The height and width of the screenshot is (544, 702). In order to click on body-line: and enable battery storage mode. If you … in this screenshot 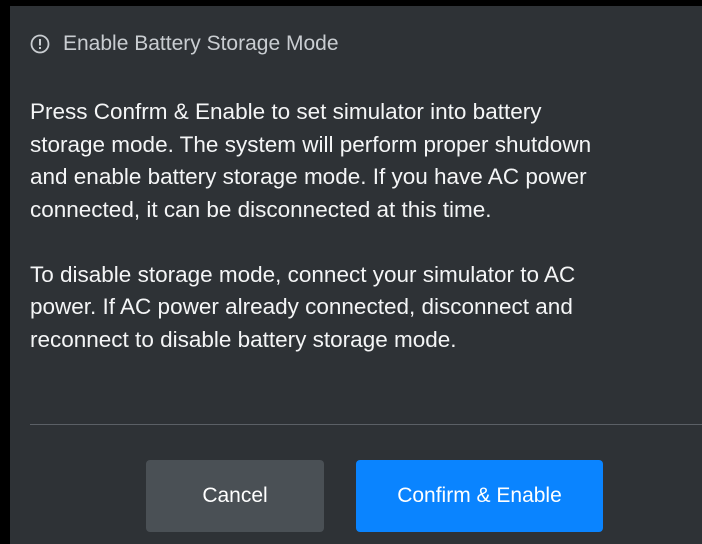, I will do `click(308, 176)`.